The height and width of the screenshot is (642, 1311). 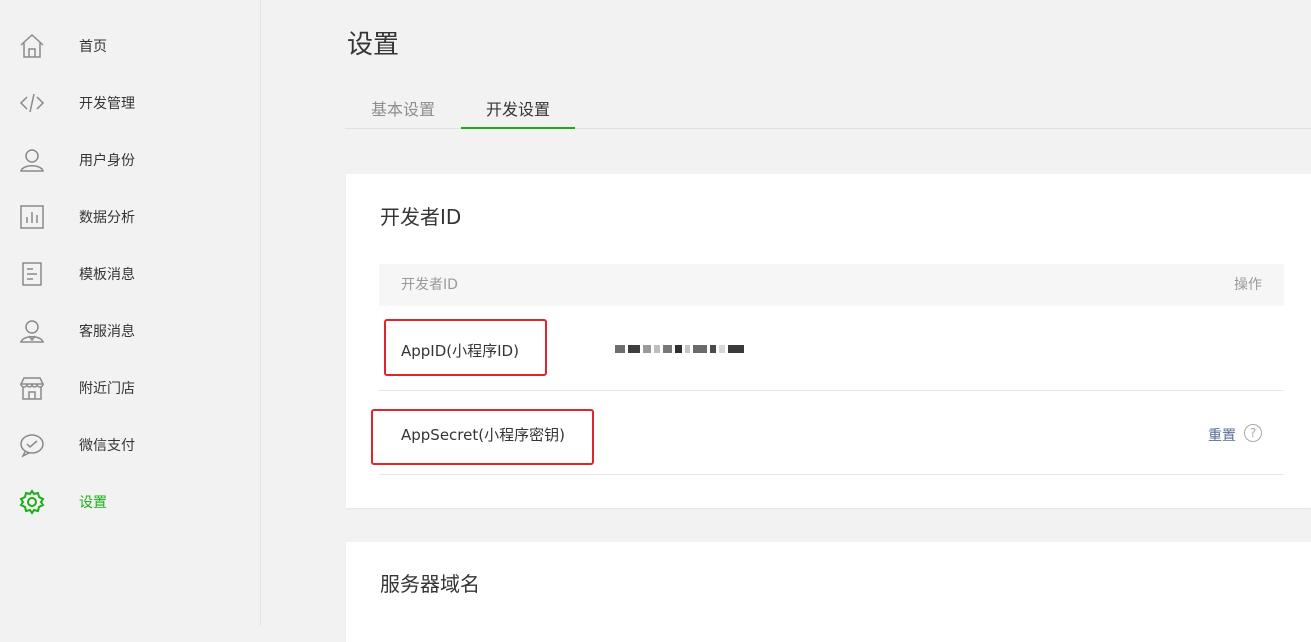 I want to click on sidebar-item-customer-service: 客服消息, so click(x=130, y=331).